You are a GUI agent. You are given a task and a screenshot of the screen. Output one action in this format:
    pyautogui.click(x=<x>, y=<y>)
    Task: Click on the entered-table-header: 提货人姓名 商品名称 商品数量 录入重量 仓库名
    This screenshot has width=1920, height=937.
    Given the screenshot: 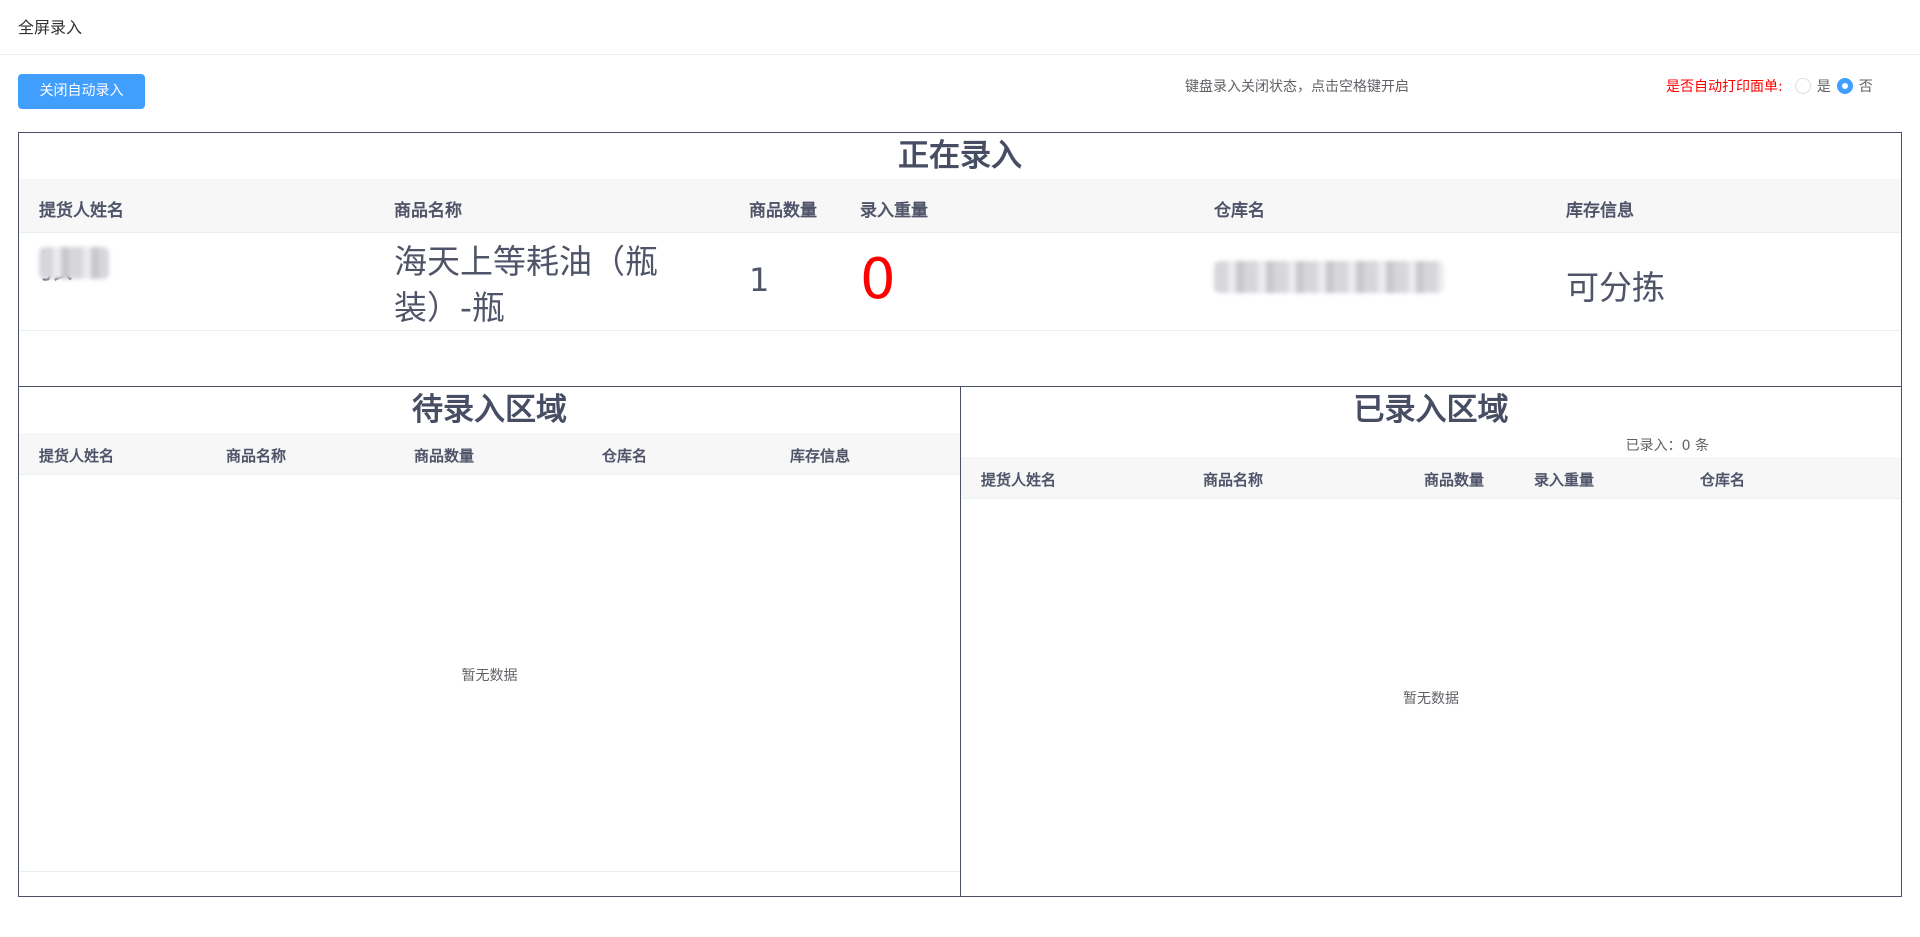 What is the action you would take?
    pyautogui.click(x=1431, y=478)
    